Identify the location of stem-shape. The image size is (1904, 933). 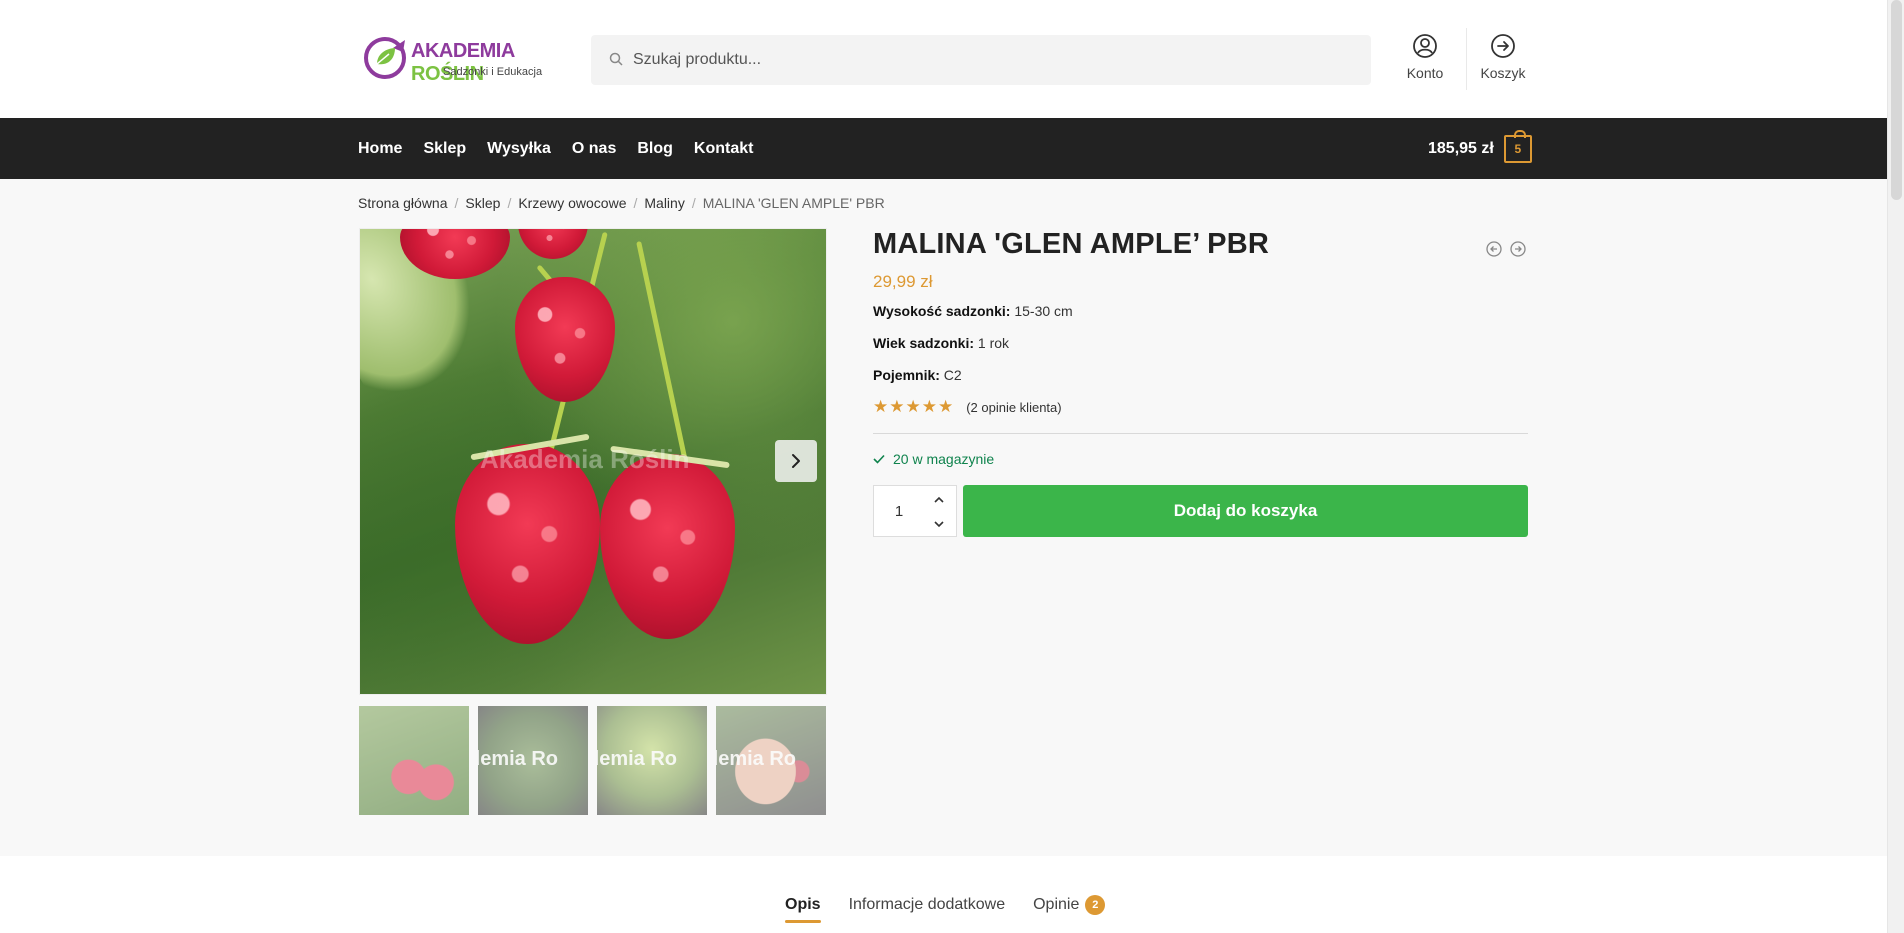
(662, 354).